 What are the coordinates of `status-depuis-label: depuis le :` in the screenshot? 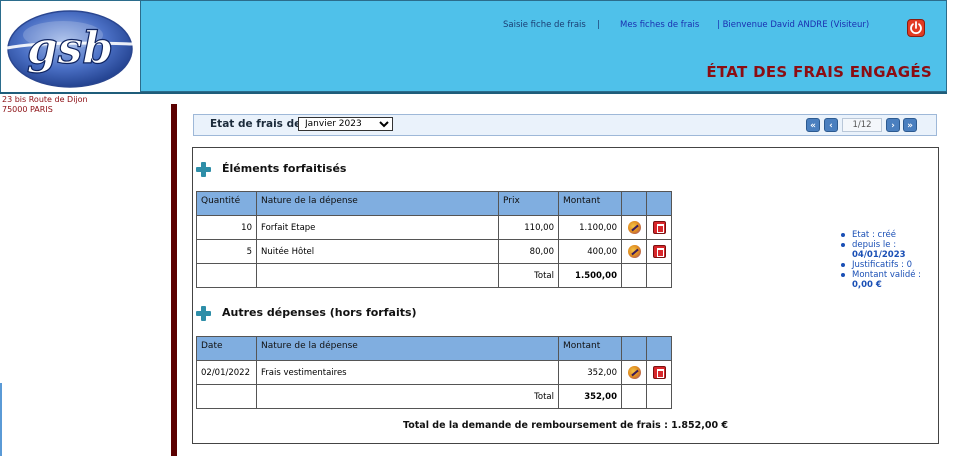 It's located at (874, 245).